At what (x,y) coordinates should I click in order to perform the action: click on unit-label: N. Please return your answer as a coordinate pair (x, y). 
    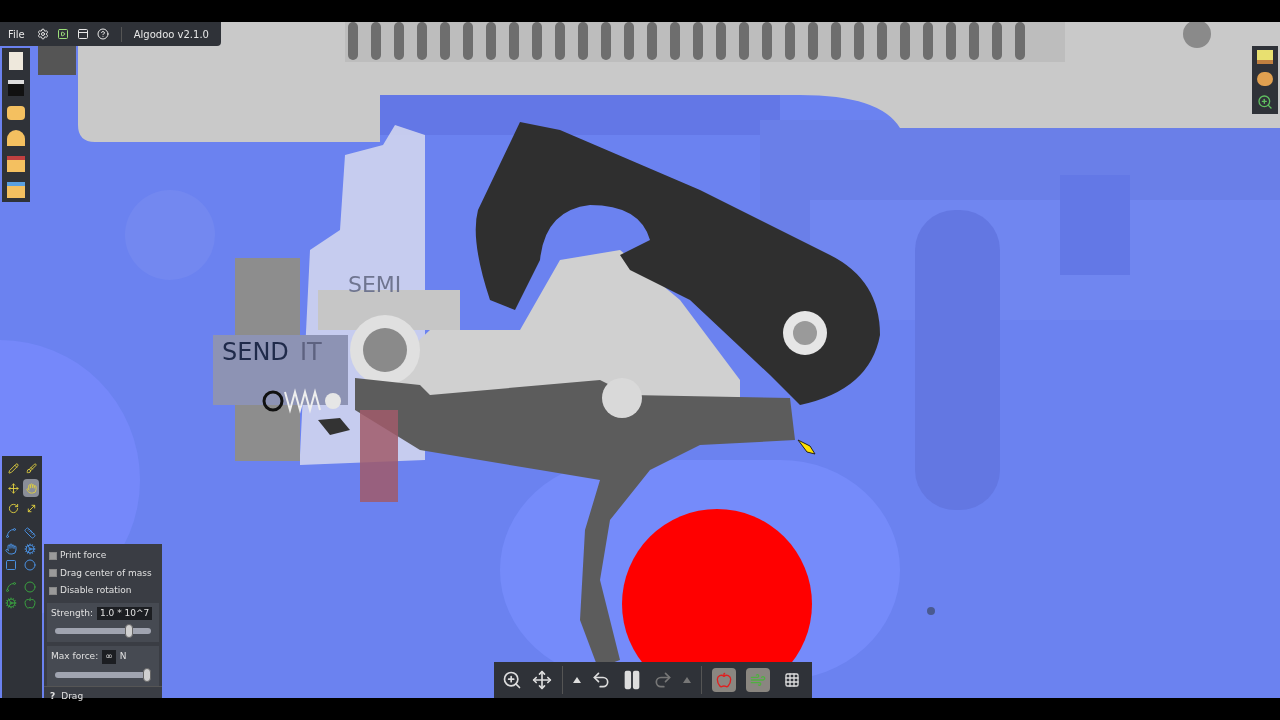
    Looking at the image, I should click on (123, 656).